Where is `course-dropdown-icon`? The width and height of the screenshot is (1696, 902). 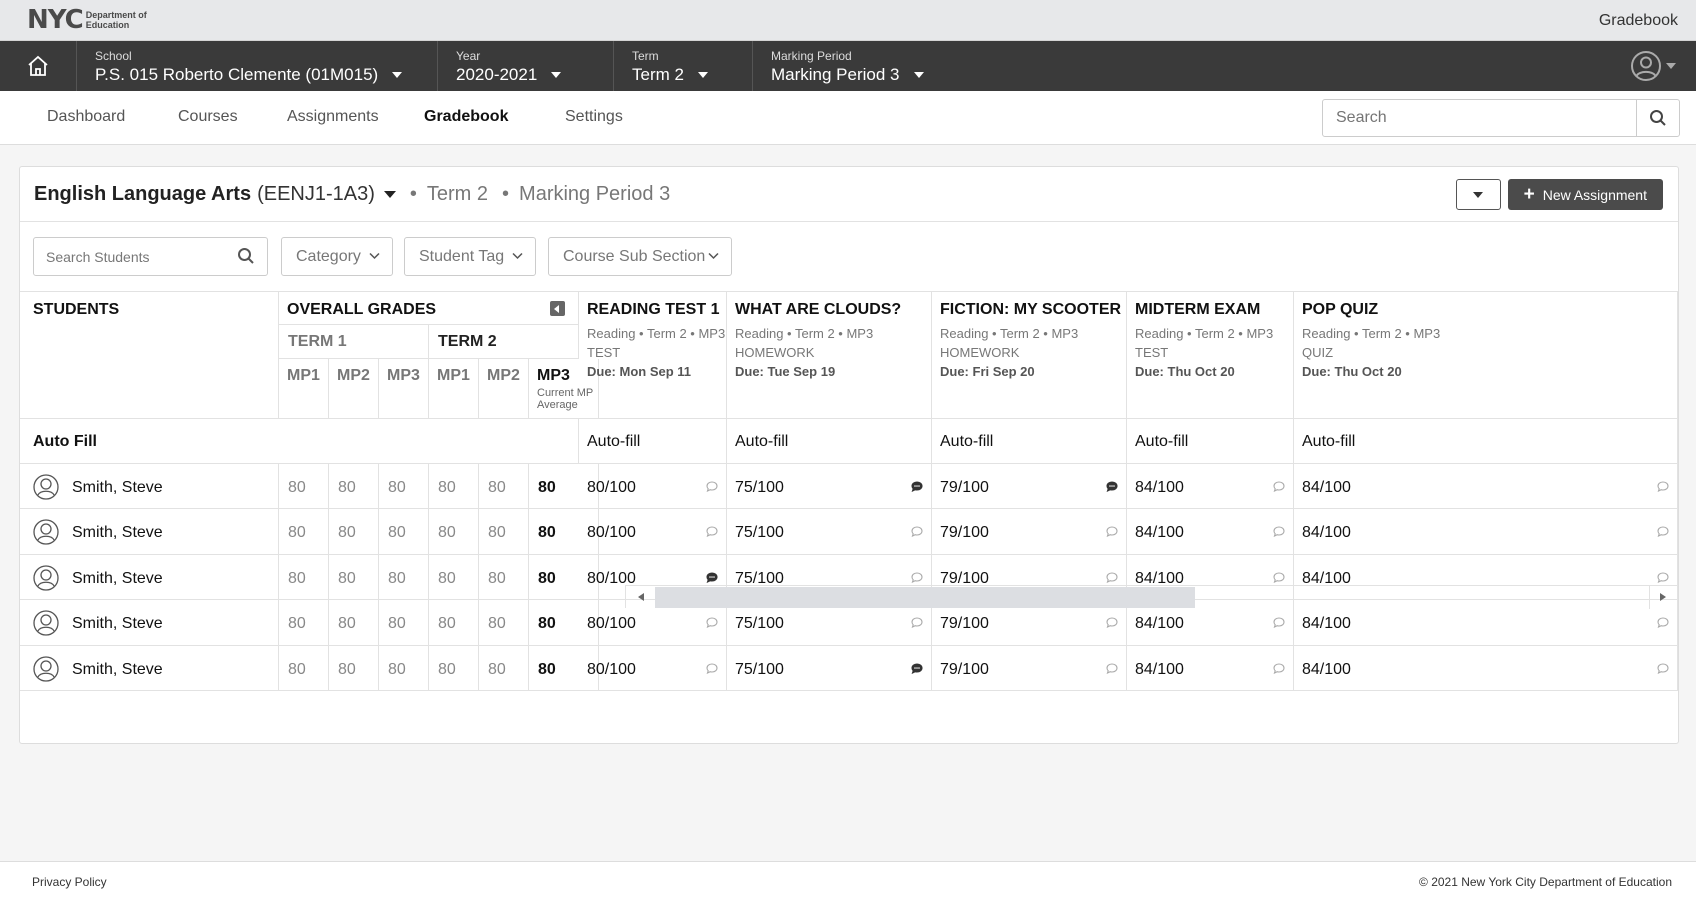
course-dropdown-icon is located at coordinates (389, 194).